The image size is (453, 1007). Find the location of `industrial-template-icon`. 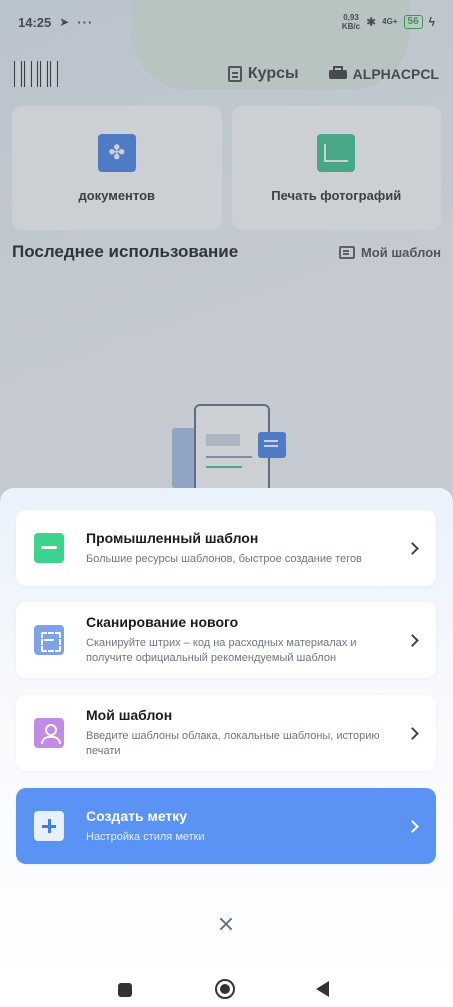

industrial-template-icon is located at coordinates (49, 548).